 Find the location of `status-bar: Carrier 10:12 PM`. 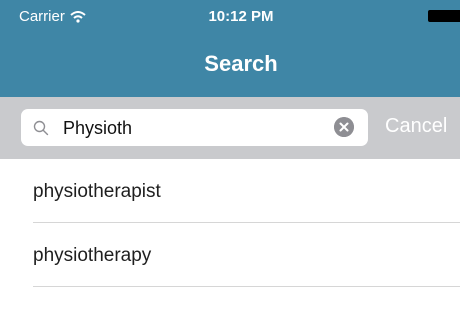

status-bar: Carrier 10:12 PM is located at coordinates (230, 18).